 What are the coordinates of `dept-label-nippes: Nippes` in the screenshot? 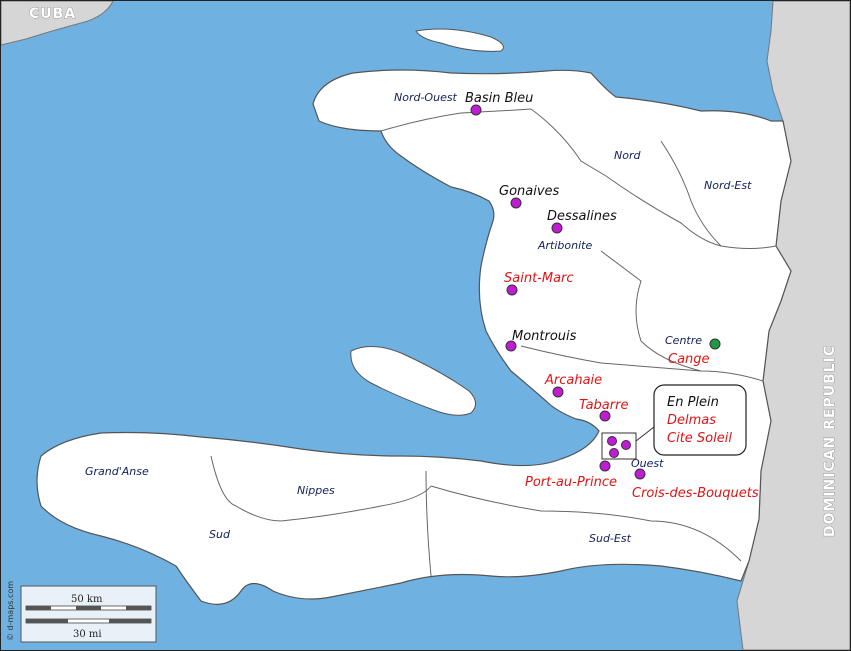 It's located at (316, 490).